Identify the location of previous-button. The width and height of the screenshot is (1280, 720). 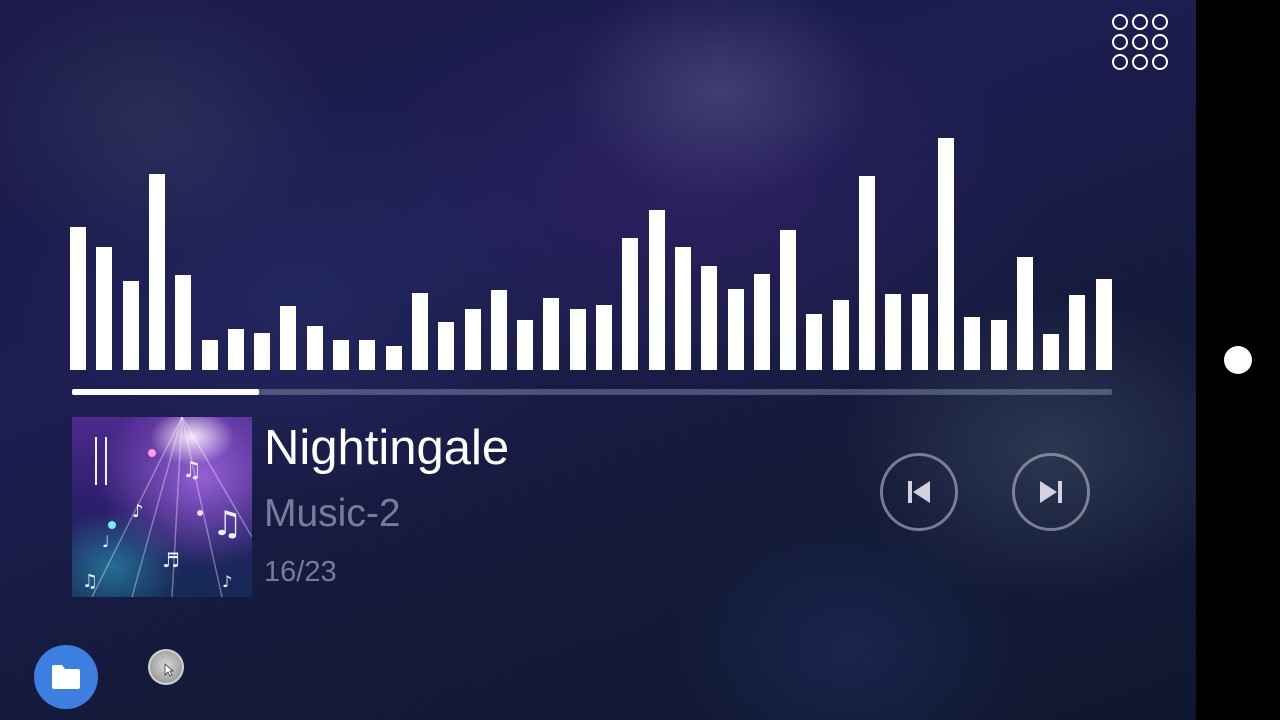
(919, 492).